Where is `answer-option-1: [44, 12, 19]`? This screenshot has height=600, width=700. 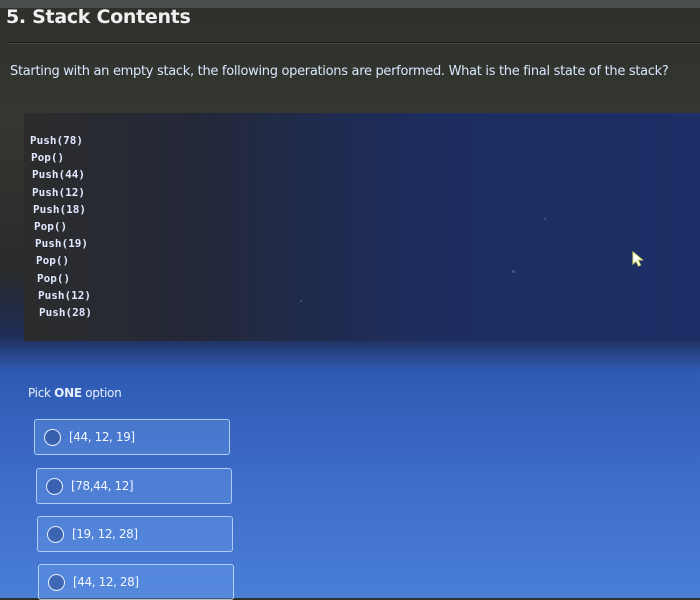
answer-option-1: [44, 12, 19] is located at coordinates (132, 437).